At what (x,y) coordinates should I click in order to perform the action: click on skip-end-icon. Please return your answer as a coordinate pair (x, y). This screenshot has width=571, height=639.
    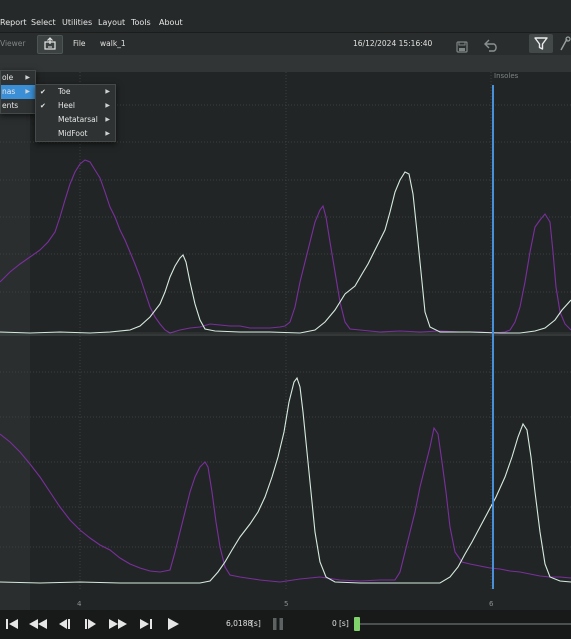
    Looking at the image, I should click on (146, 624).